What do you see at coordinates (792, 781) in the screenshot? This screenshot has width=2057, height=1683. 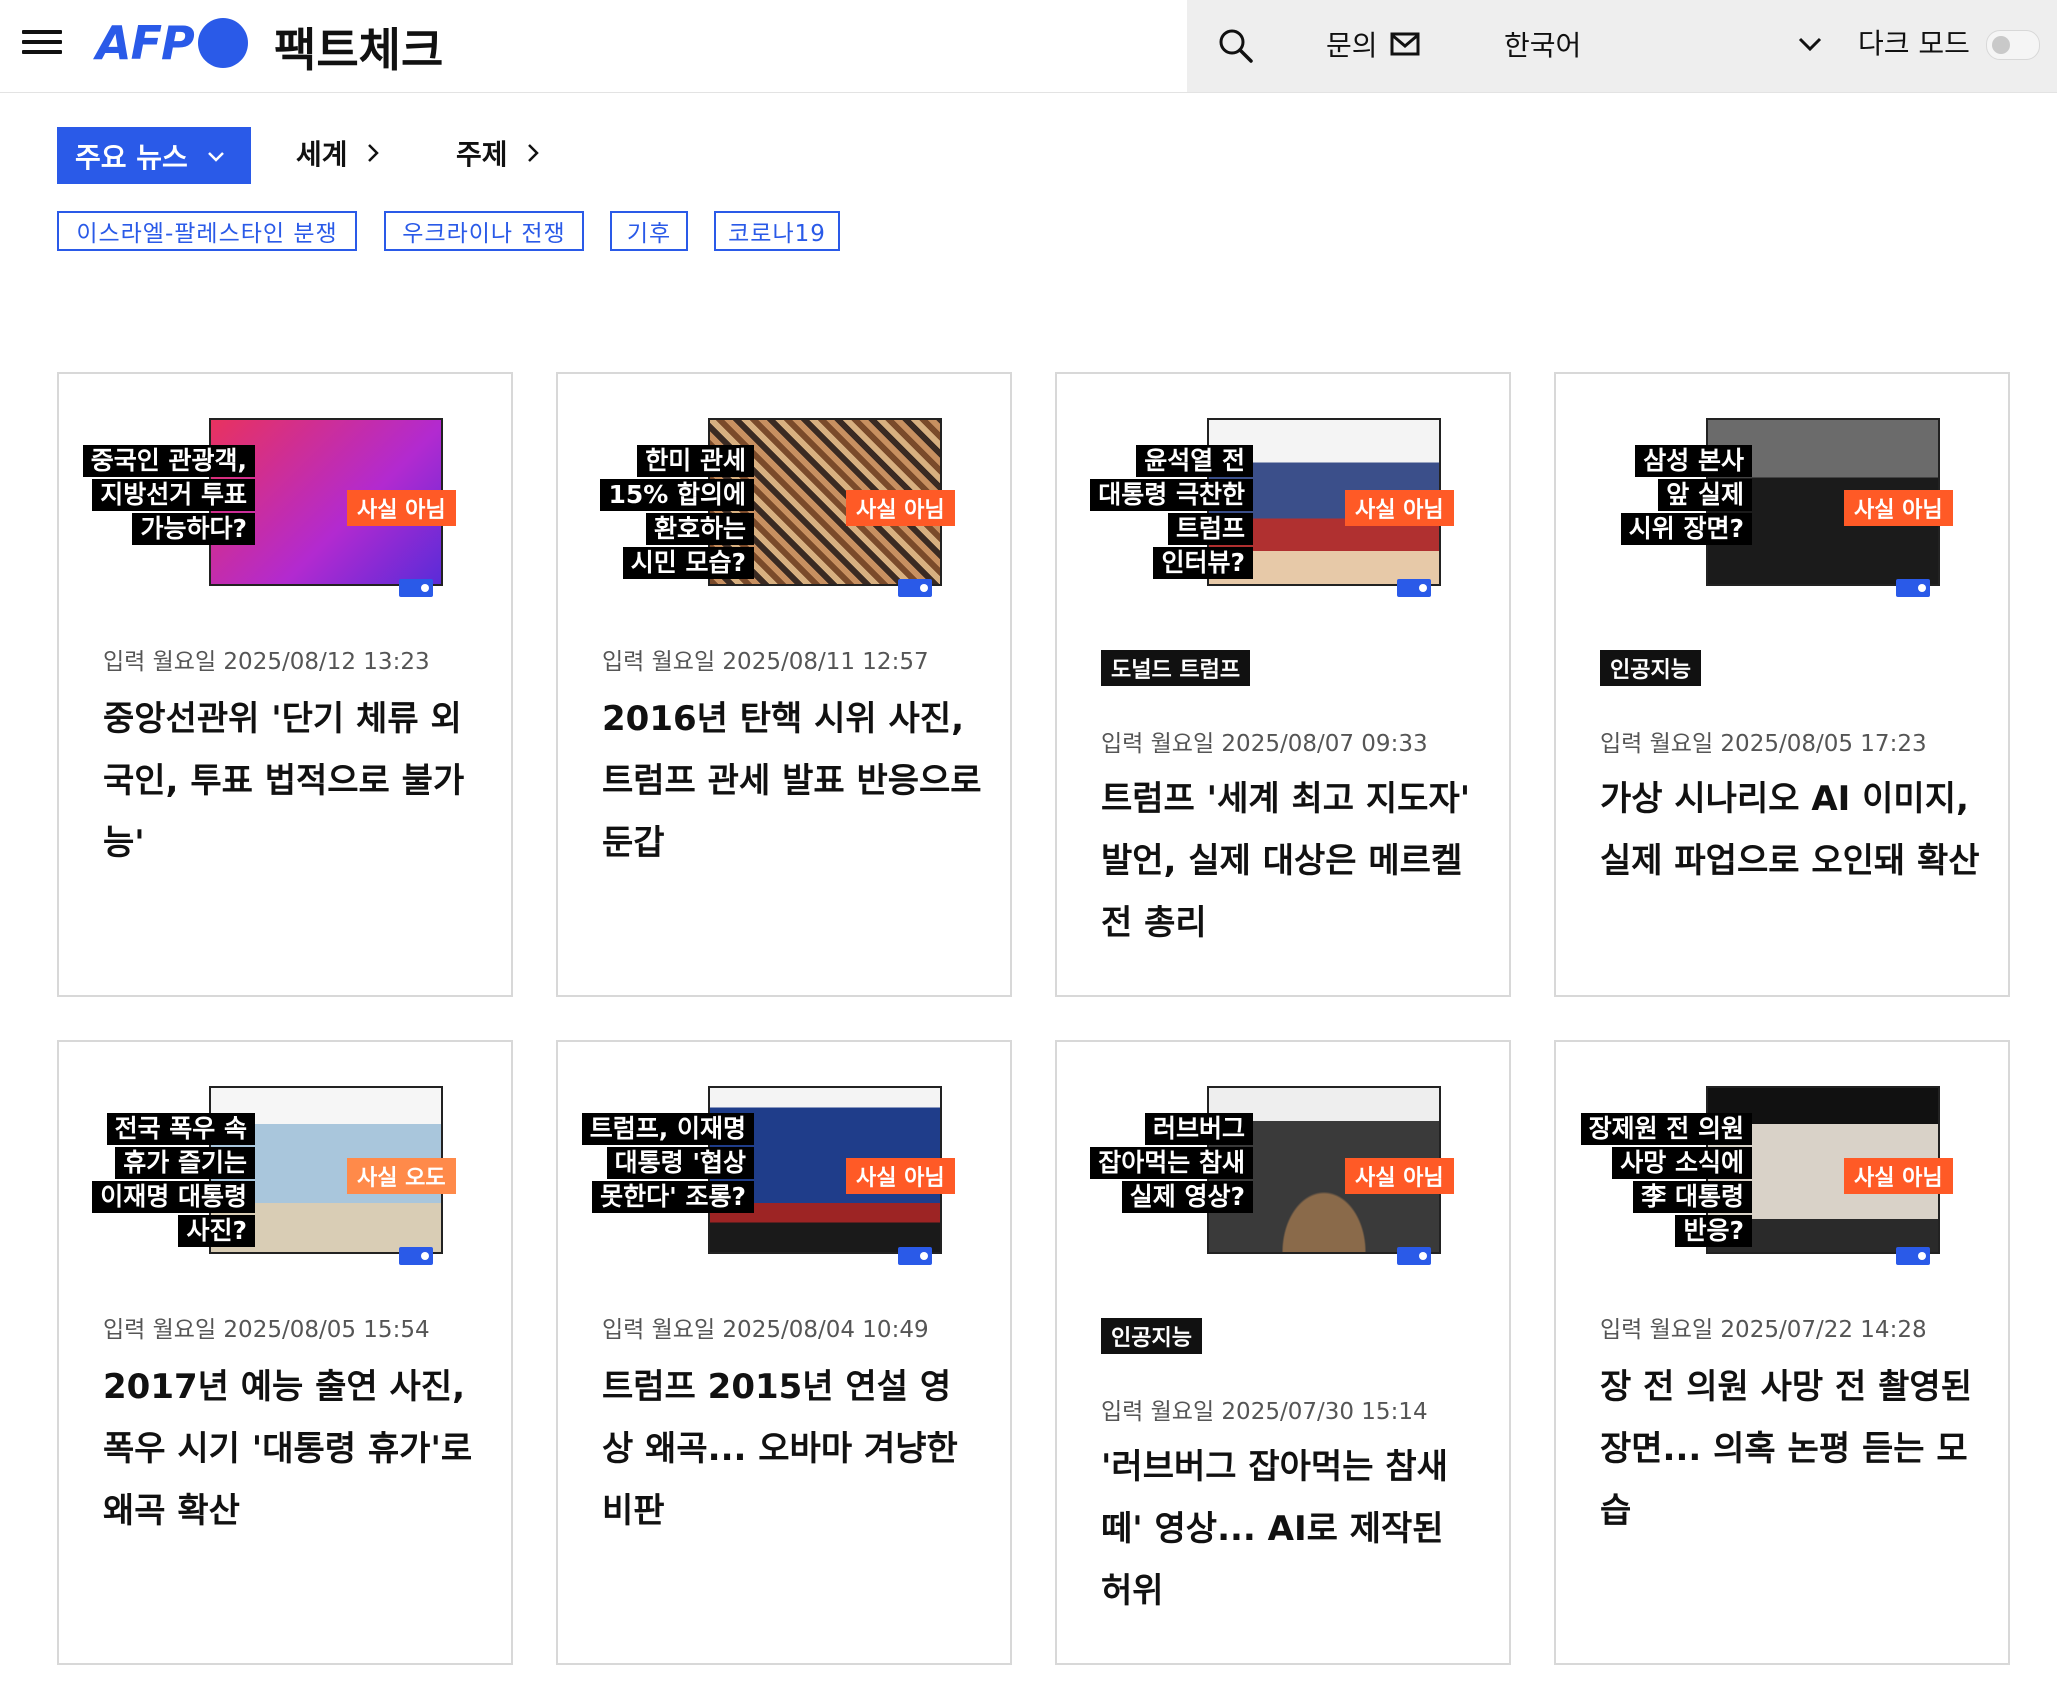 I see `article-title: 2016년 탄핵 시위 사진, 트럼프 관세 발표 반응으로 둔갑` at bounding box center [792, 781].